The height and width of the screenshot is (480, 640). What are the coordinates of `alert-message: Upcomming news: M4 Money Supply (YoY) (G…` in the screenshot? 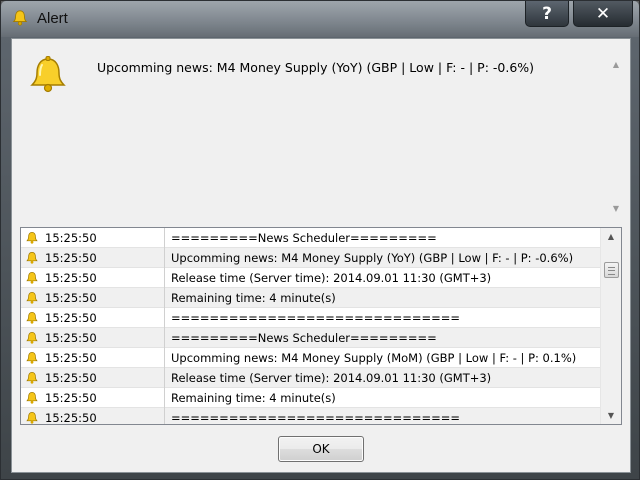 It's located at (316, 67).